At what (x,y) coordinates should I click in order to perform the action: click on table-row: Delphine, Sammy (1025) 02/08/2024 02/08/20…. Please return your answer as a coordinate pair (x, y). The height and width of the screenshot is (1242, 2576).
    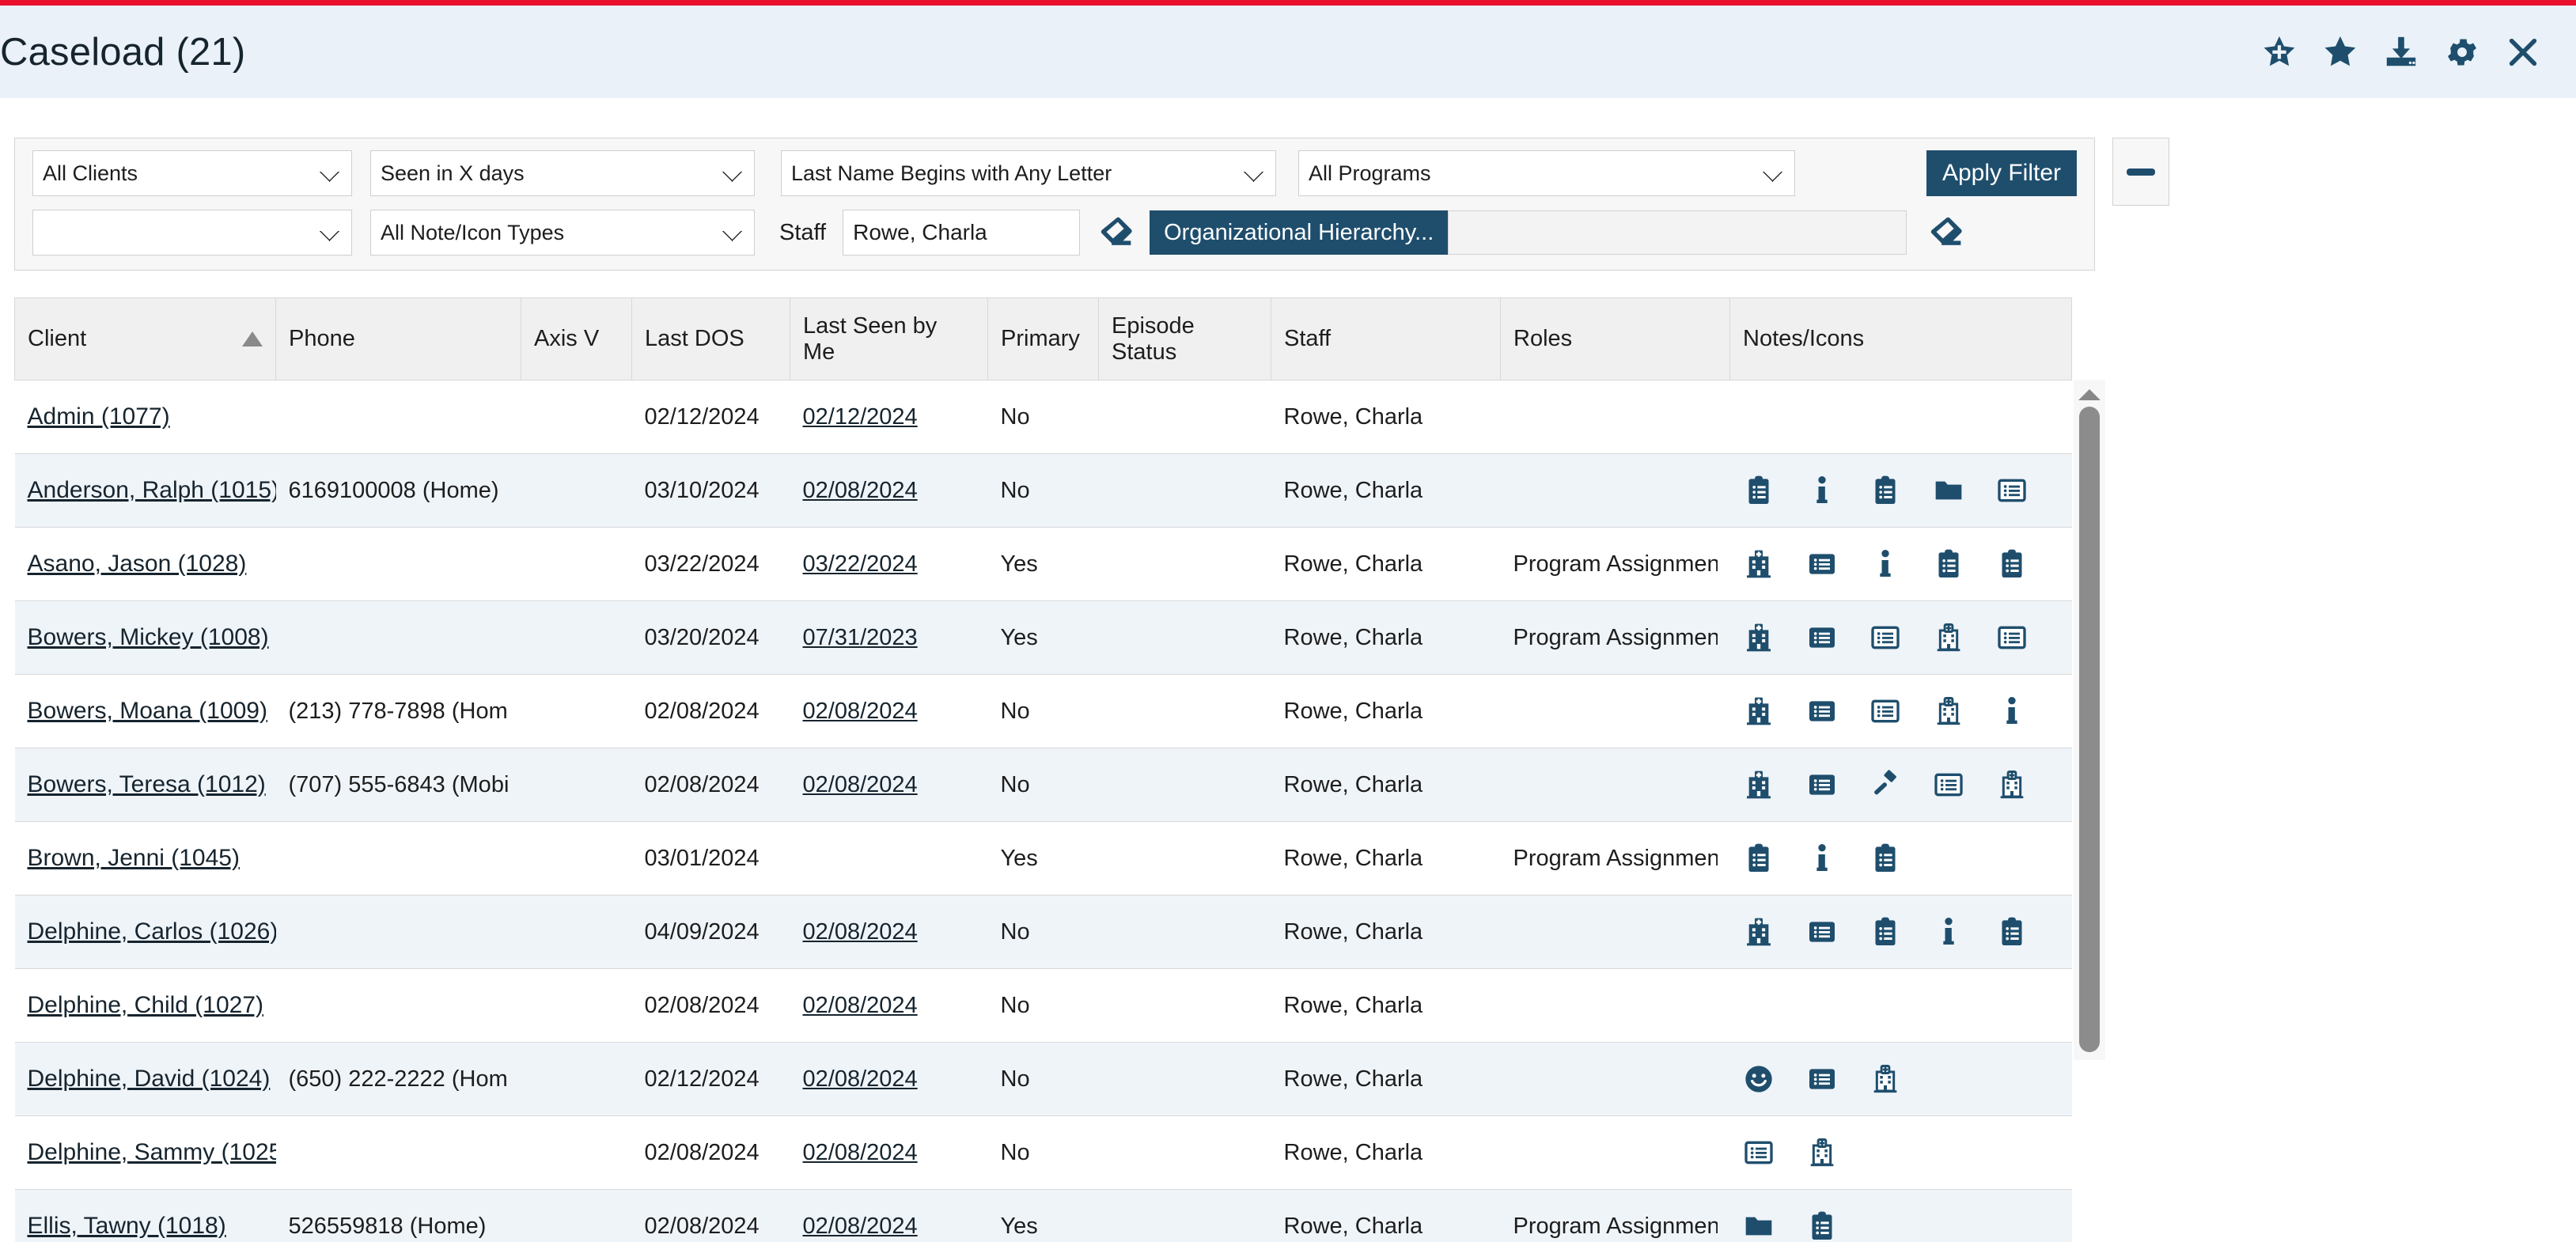
    Looking at the image, I should click on (1043, 1152).